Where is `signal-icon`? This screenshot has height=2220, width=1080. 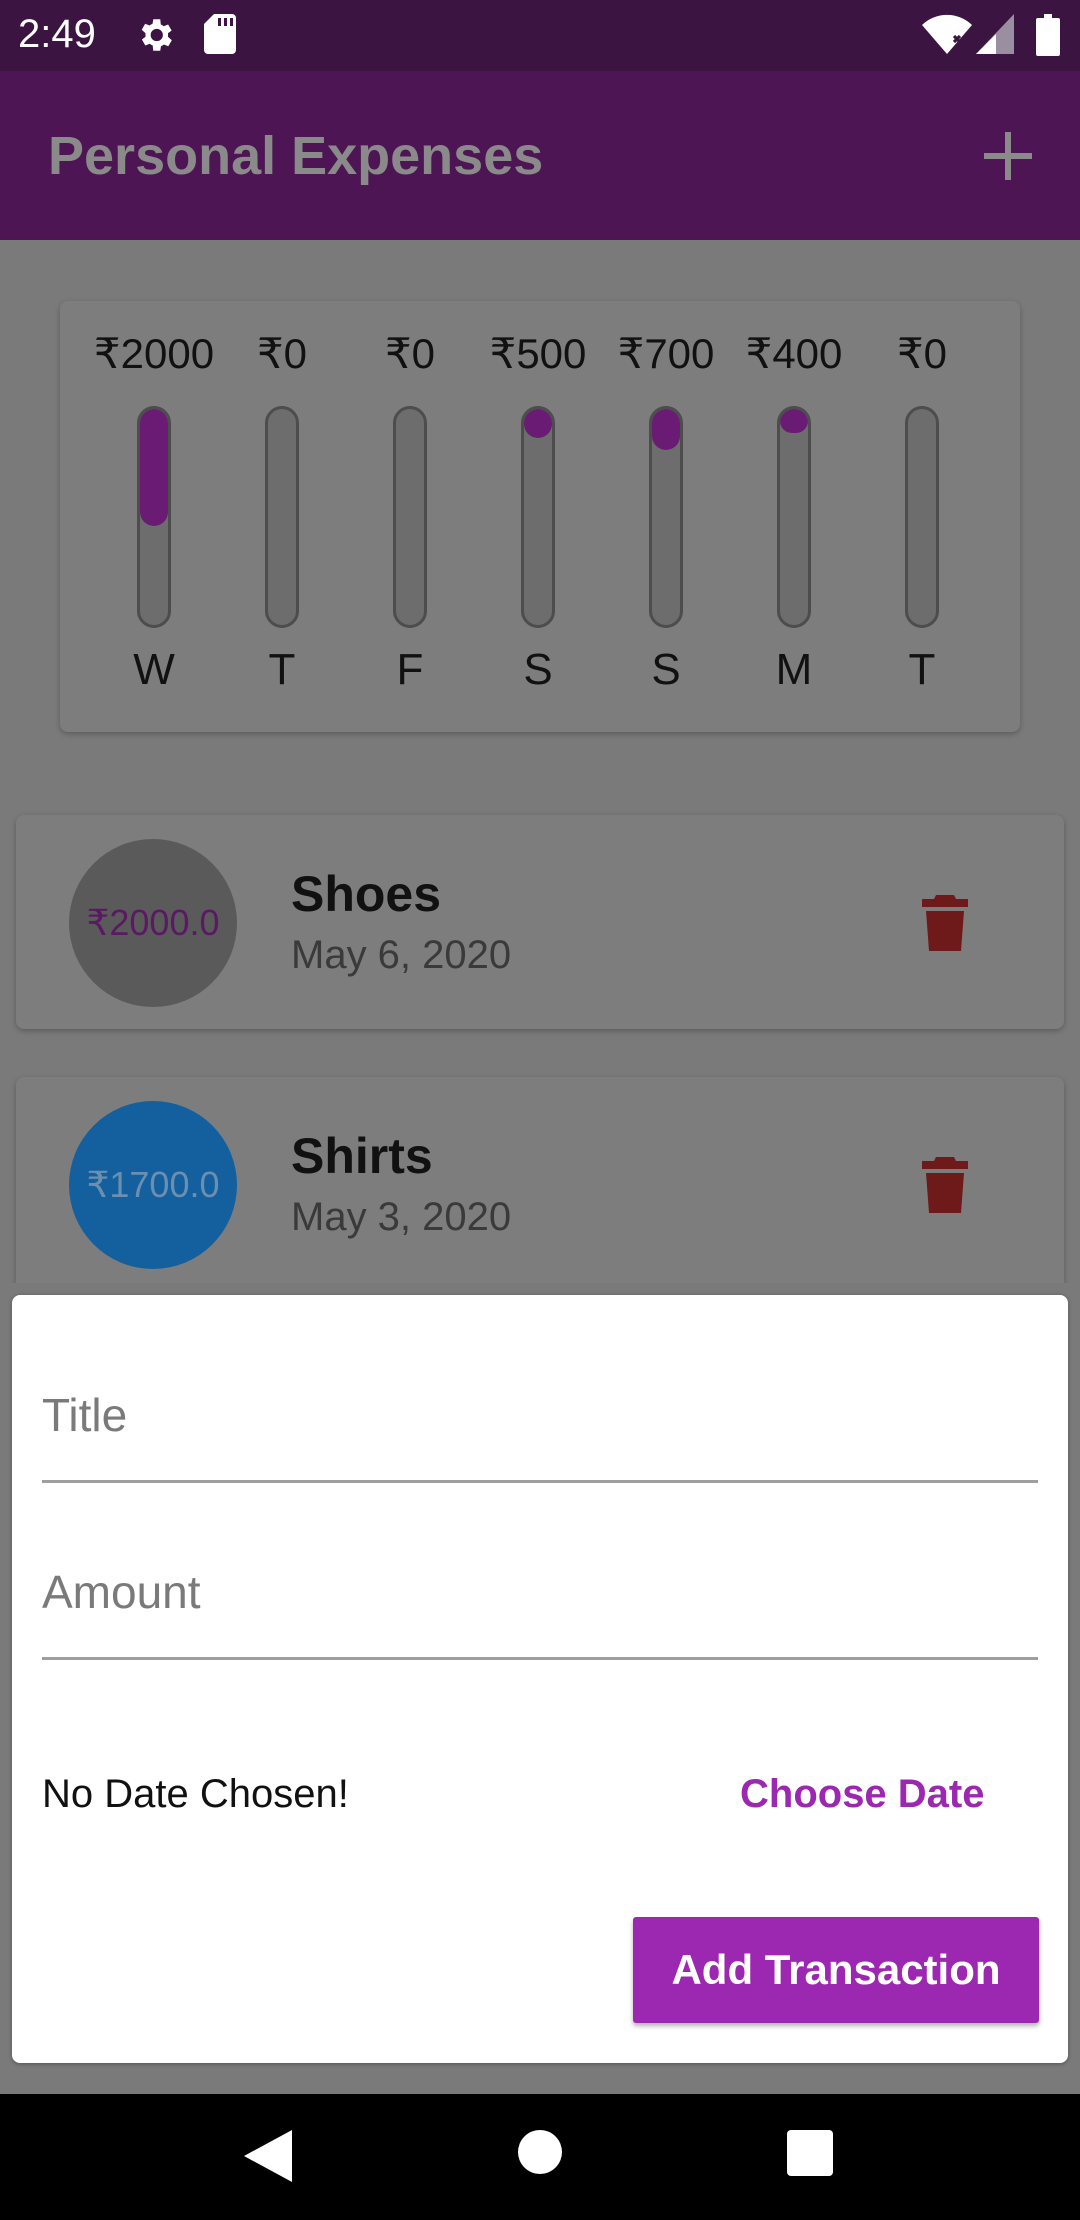 signal-icon is located at coordinates (995, 34).